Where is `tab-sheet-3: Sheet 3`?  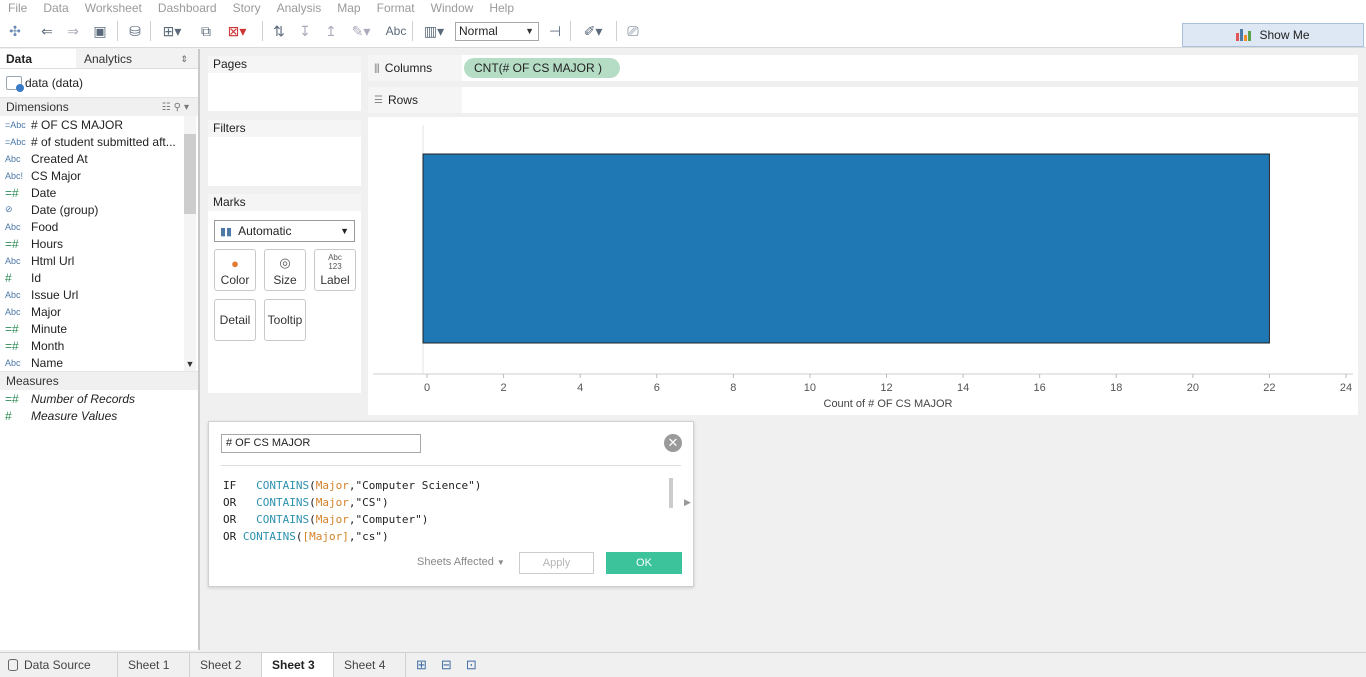 tab-sheet-3: Sheet 3 is located at coordinates (298, 664).